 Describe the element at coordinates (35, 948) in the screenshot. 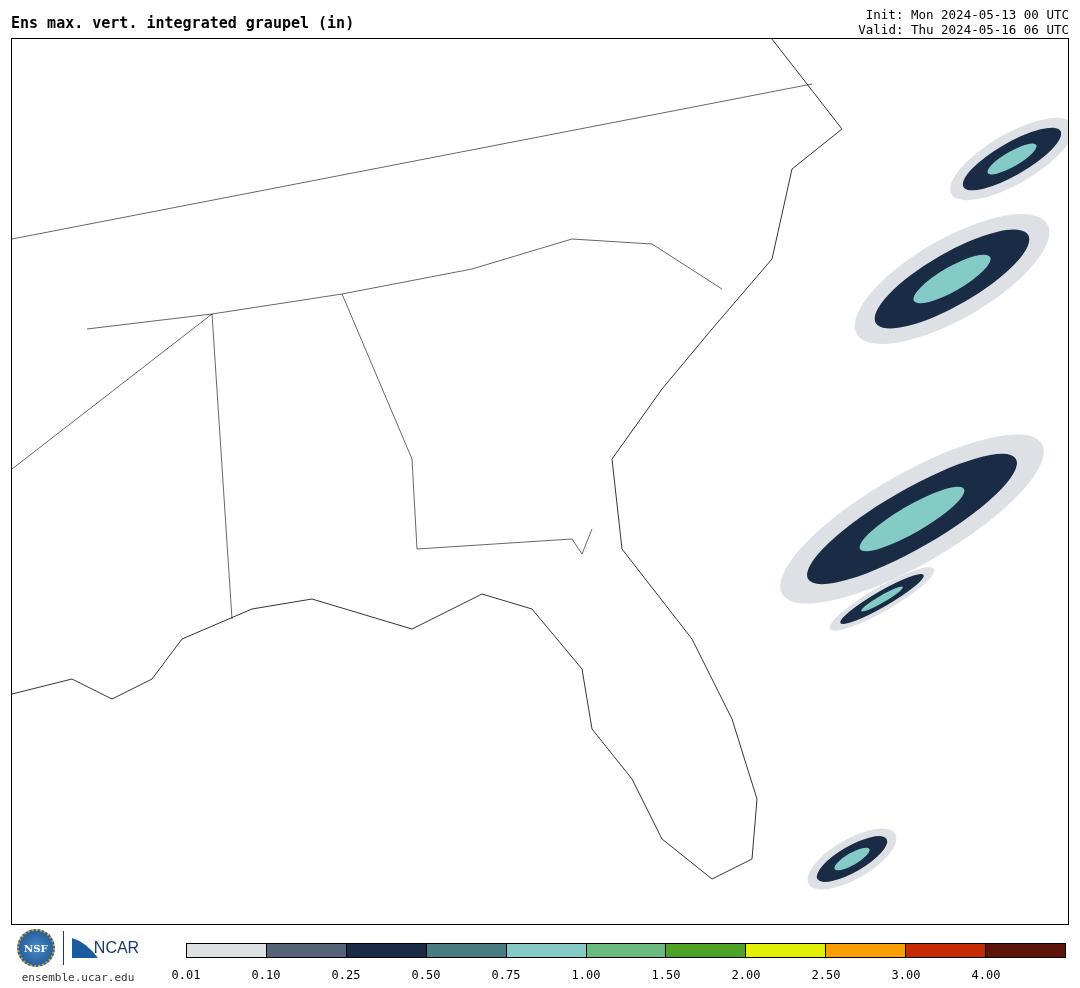

I see `nsf-logo: NSF` at that location.